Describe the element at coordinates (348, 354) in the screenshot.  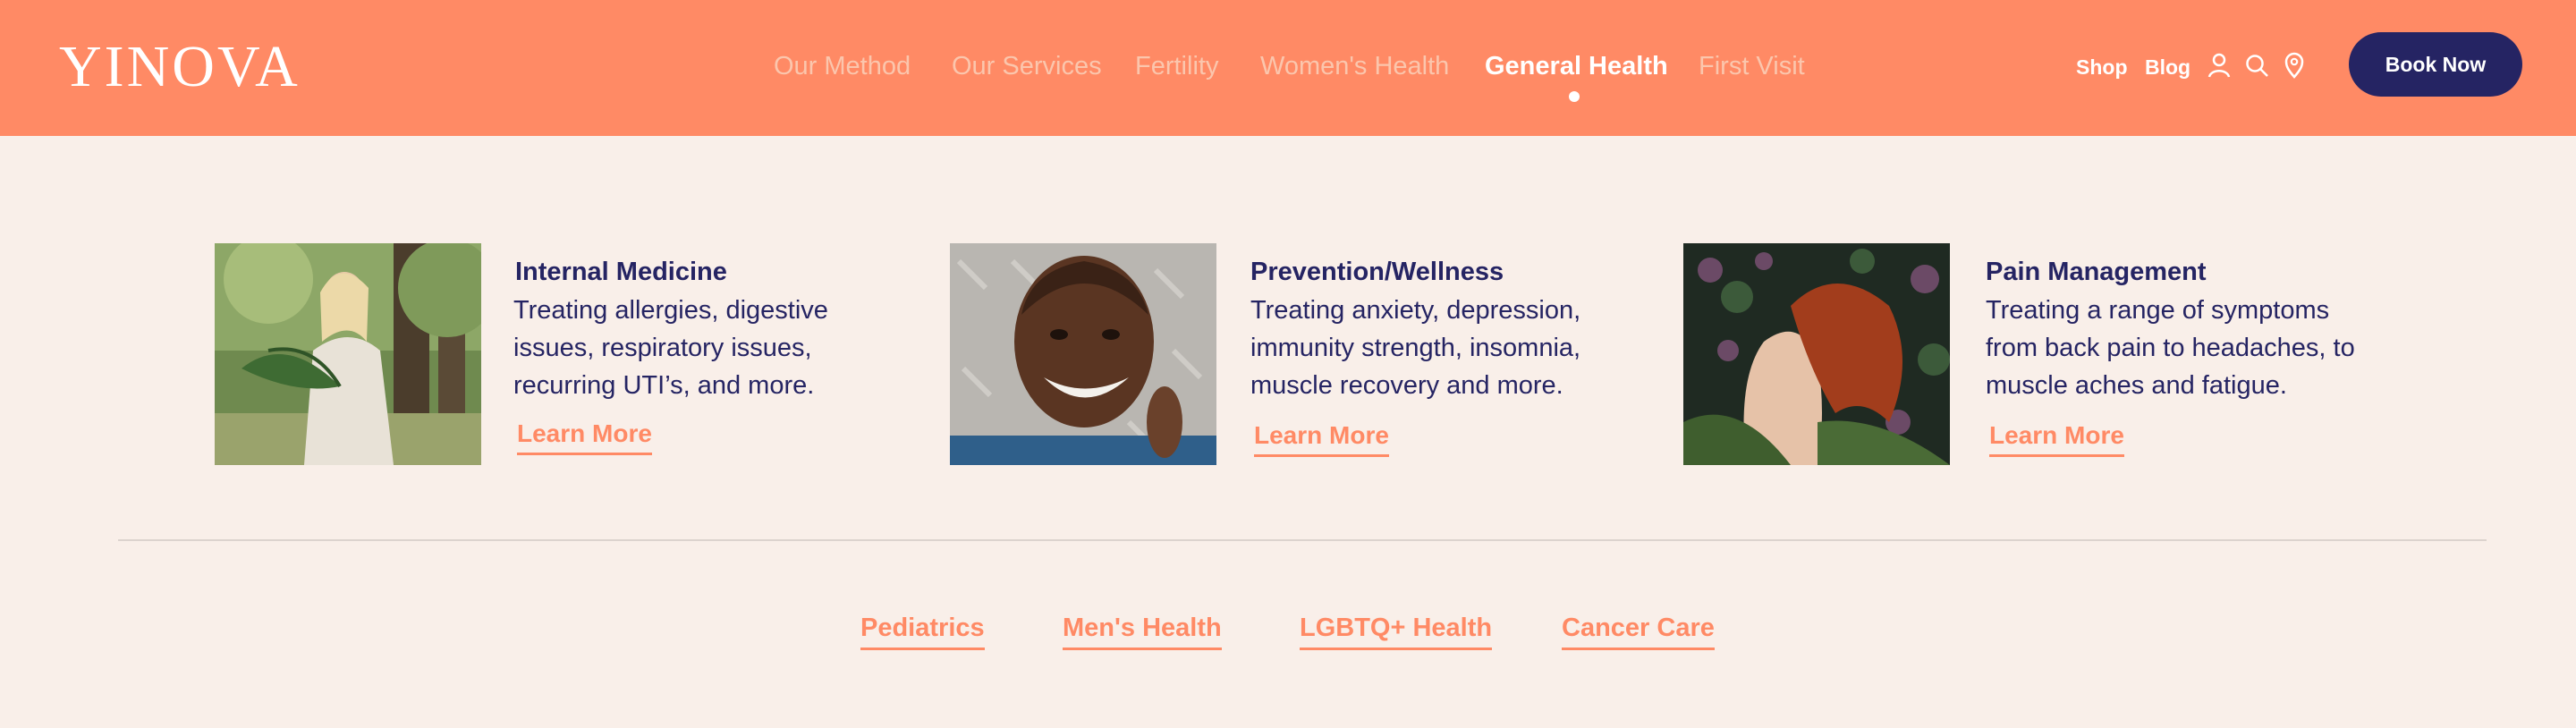
I see `internal-medicine-image` at that location.